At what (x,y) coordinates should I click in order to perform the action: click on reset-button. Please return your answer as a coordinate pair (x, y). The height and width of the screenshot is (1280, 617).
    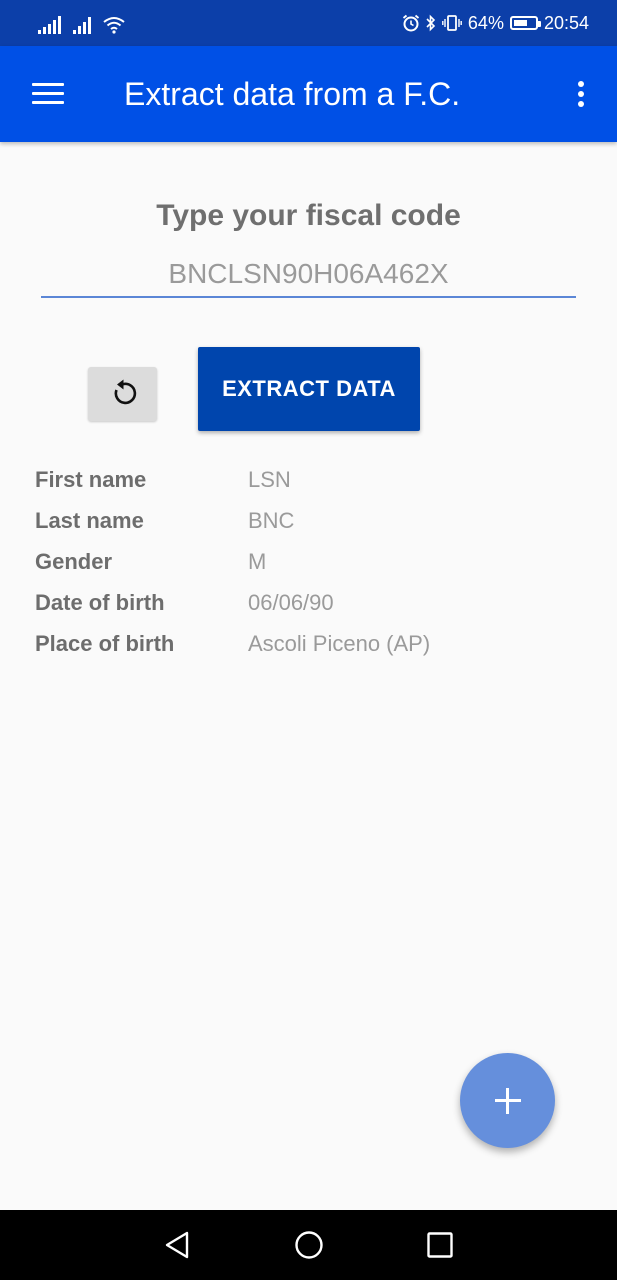
    Looking at the image, I should click on (122, 394).